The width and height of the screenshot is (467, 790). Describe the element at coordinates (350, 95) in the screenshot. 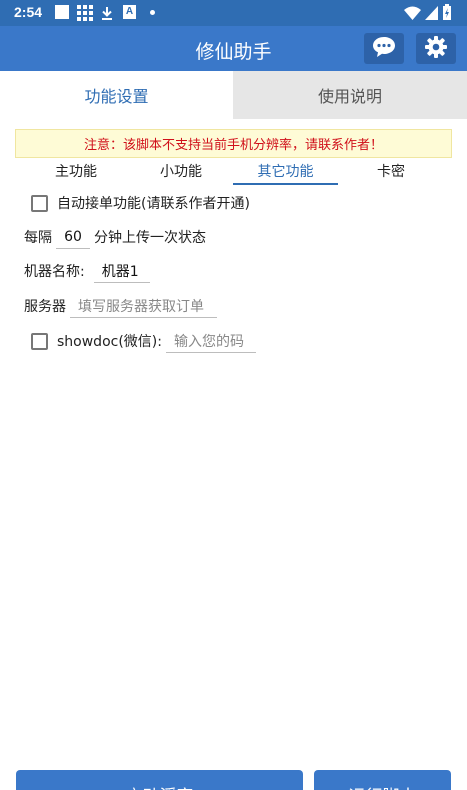

I see `tab-instructions: 使用说明` at that location.